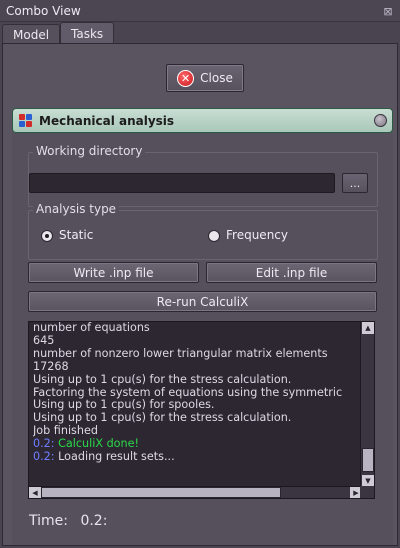  Describe the element at coordinates (47, 236) in the screenshot. I see `static-radio` at that location.